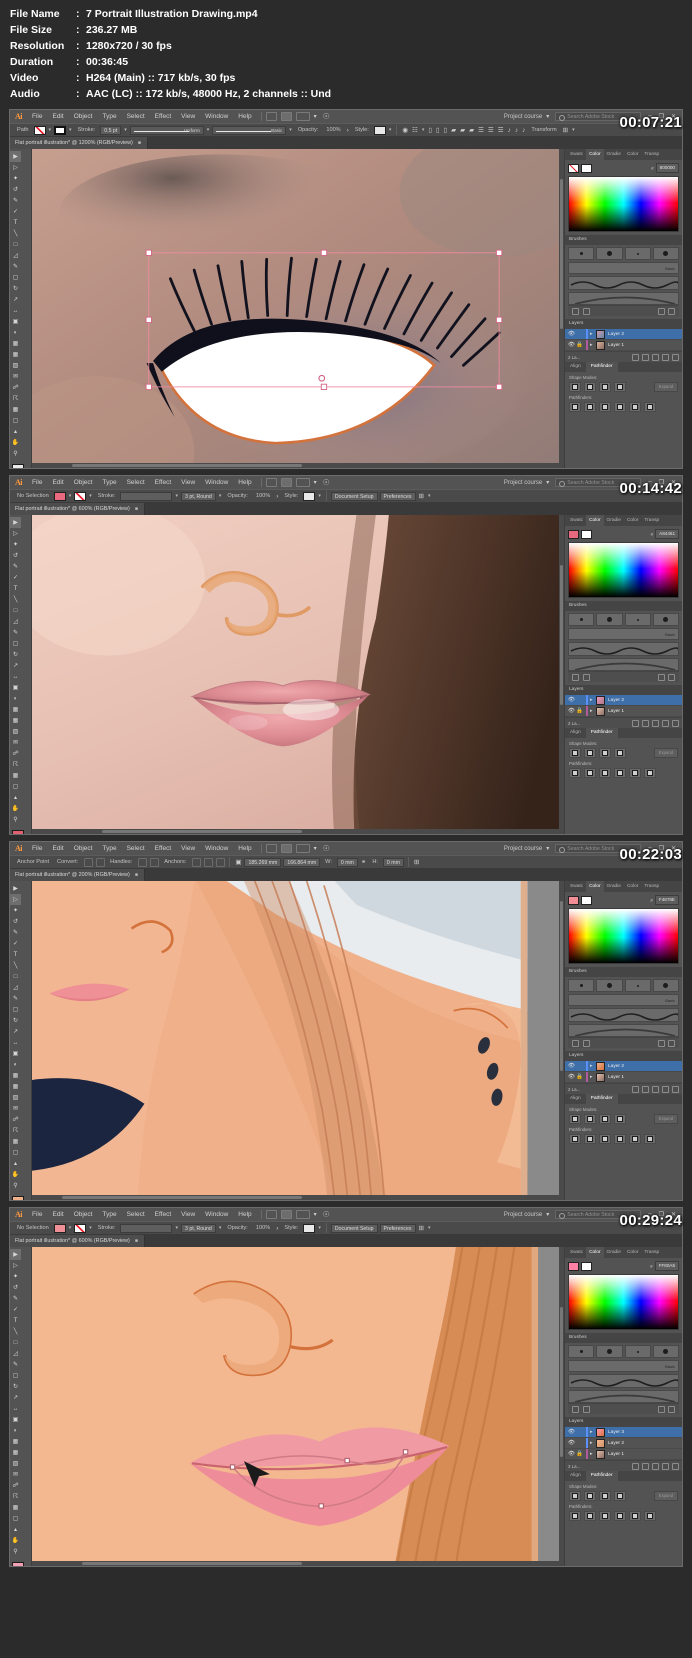 This screenshot has height=1658, width=692. Describe the element at coordinates (595, 154) in the screenshot. I see `tab-color: Color` at that location.